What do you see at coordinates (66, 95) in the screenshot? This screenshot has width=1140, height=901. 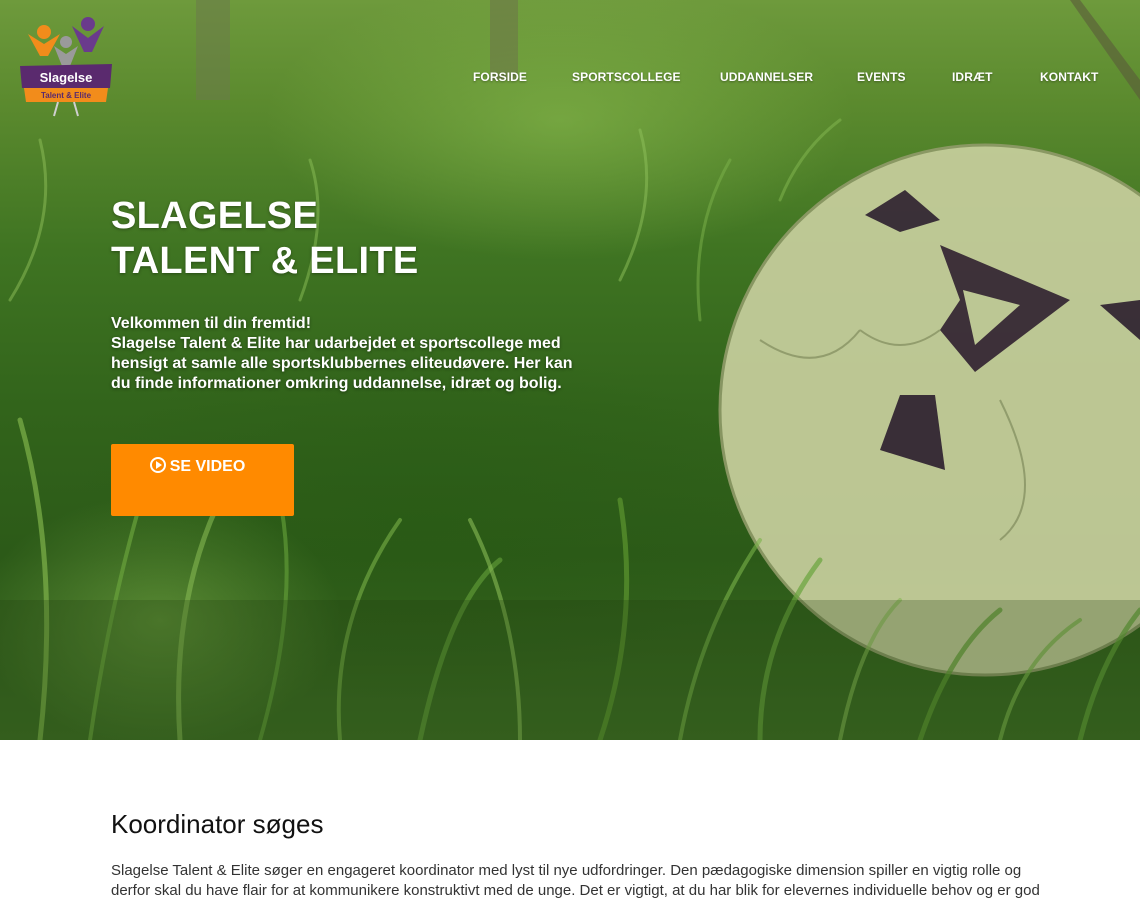 I see `logo-sub: Talent & Elite` at bounding box center [66, 95].